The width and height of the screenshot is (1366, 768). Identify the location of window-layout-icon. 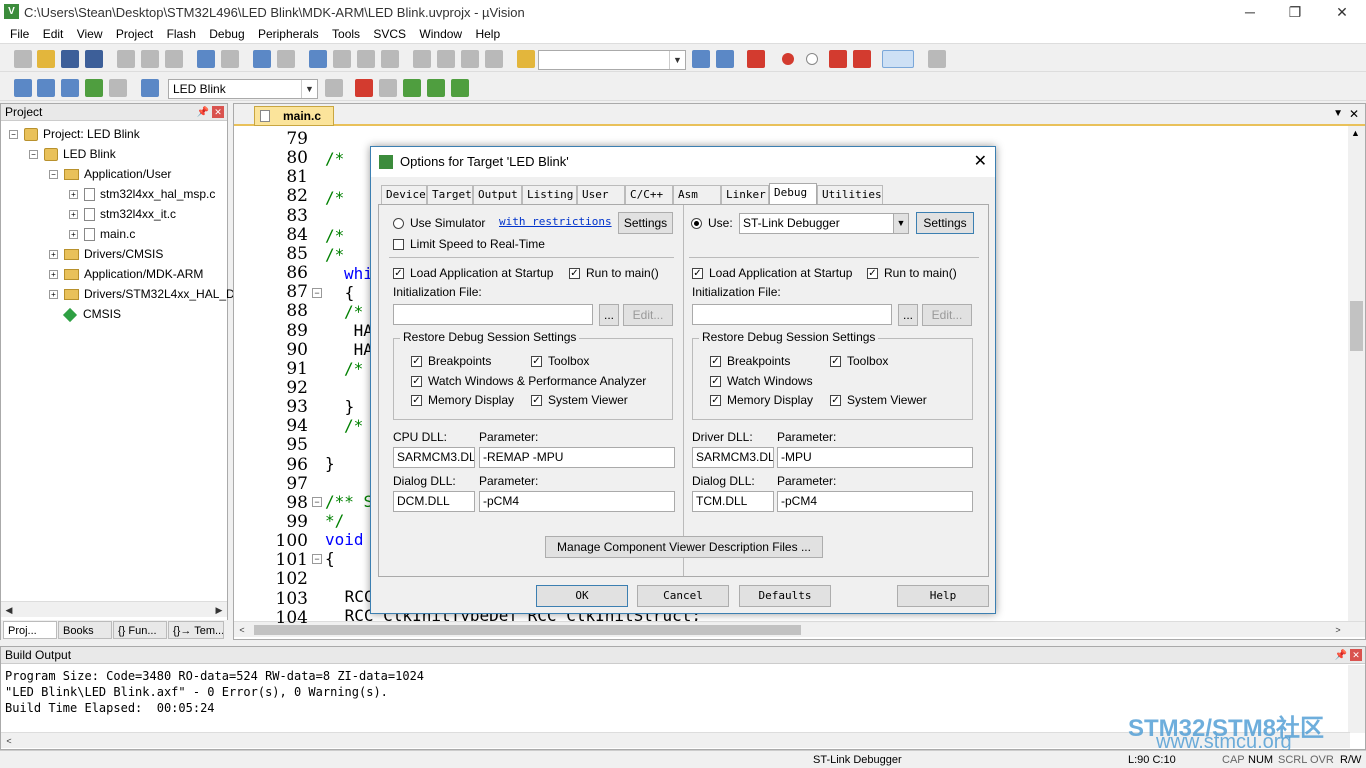
(898, 59).